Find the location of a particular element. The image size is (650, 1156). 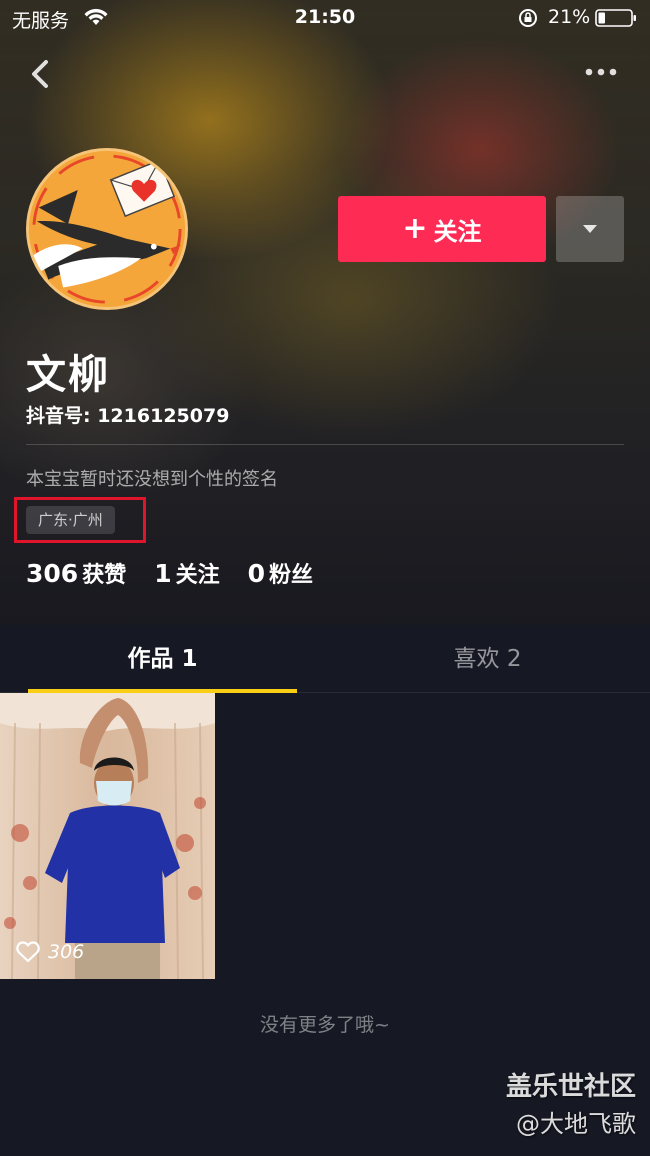

tab-works: 作品 1 is located at coordinates (162, 659).